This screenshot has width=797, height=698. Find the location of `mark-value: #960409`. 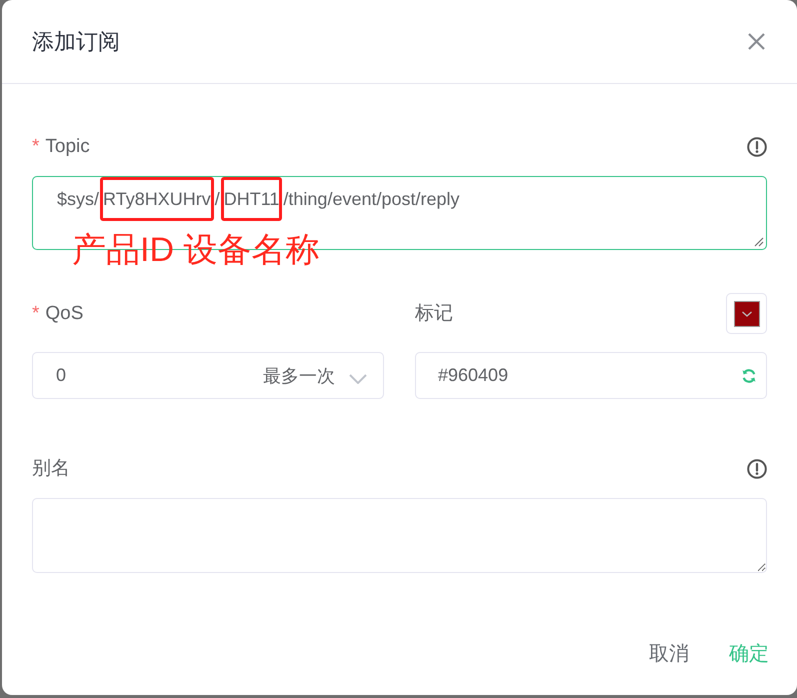

mark-value: #960409 is located at coordinates (474, 375).